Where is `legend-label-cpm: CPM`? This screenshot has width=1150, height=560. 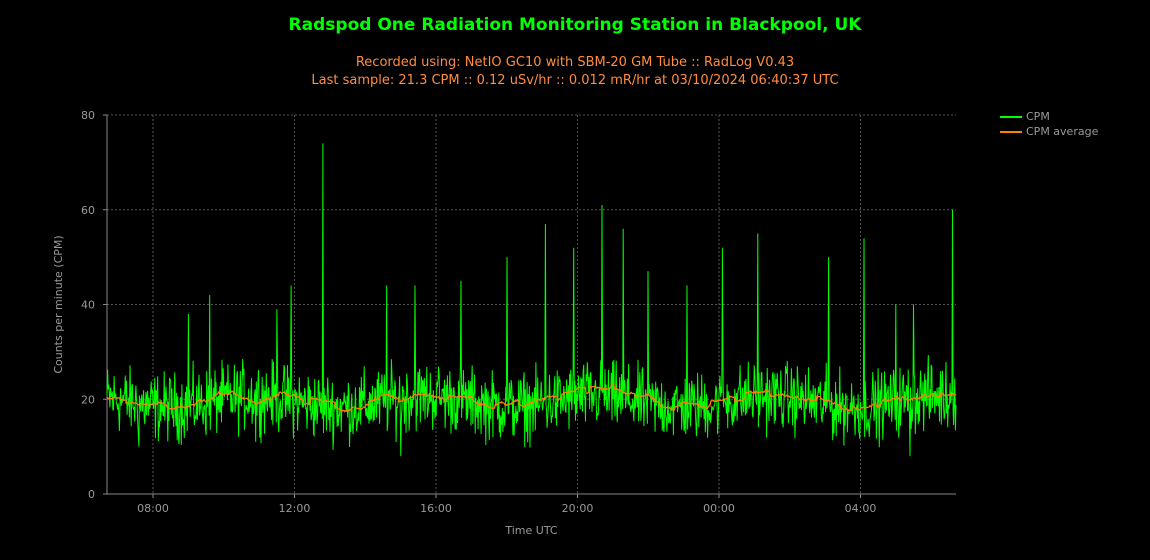 legend-label-cpm: CPM is located at coordinates (1038, 116).